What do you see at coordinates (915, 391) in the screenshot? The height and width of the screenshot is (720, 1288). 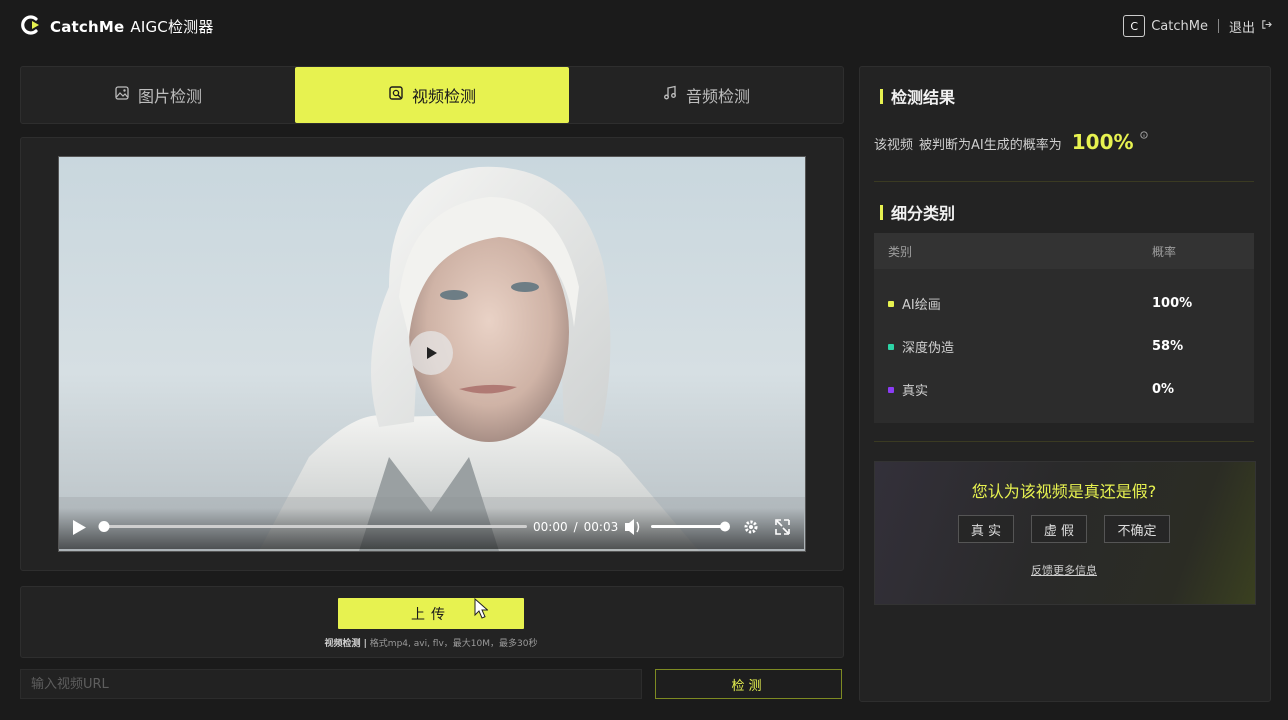 I see `category-label: 真实` at bounding box center [915, 391].